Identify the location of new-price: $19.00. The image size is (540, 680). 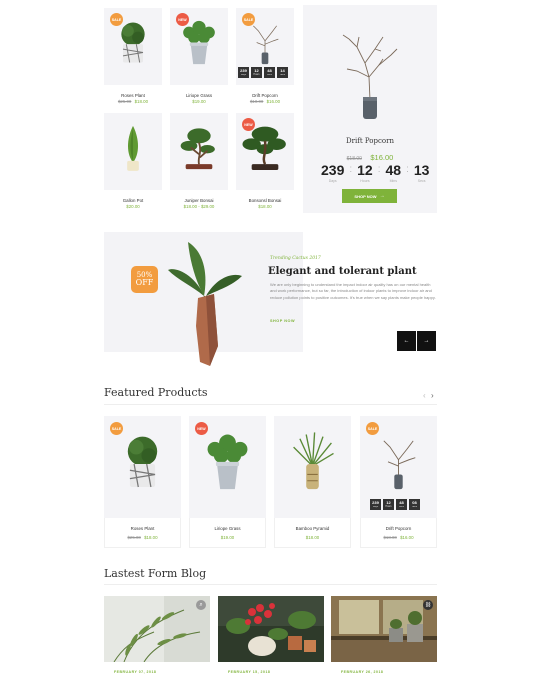
(227, 537).